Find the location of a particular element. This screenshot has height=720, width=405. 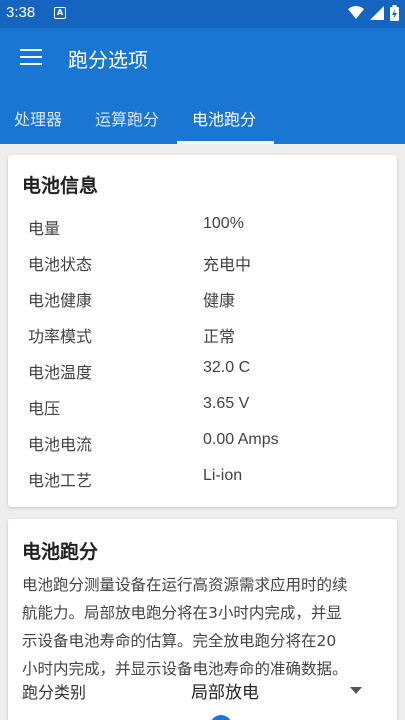

page-title: 跑分选项 is located at coordinates (108, 60).